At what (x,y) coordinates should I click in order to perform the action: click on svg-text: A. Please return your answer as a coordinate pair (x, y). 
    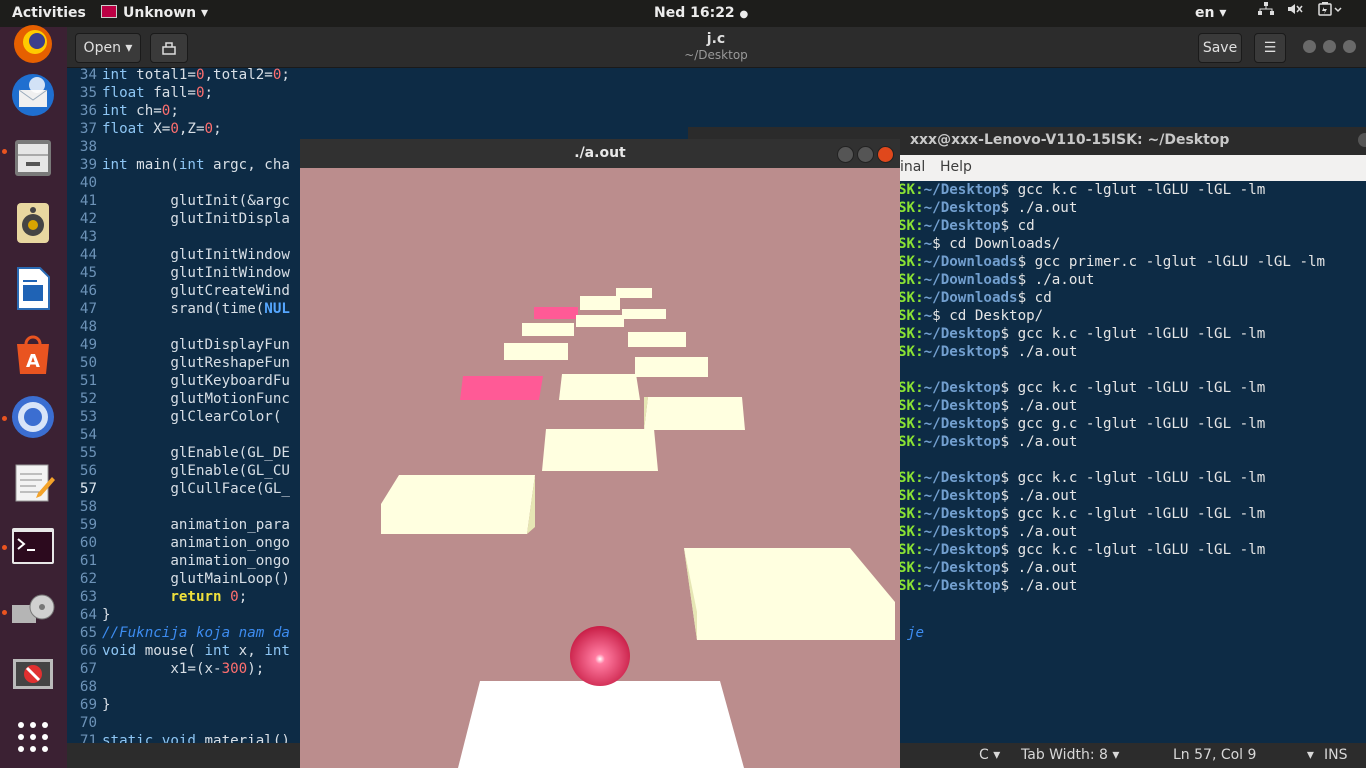
    Looking at the image, I should click on (33, 361).